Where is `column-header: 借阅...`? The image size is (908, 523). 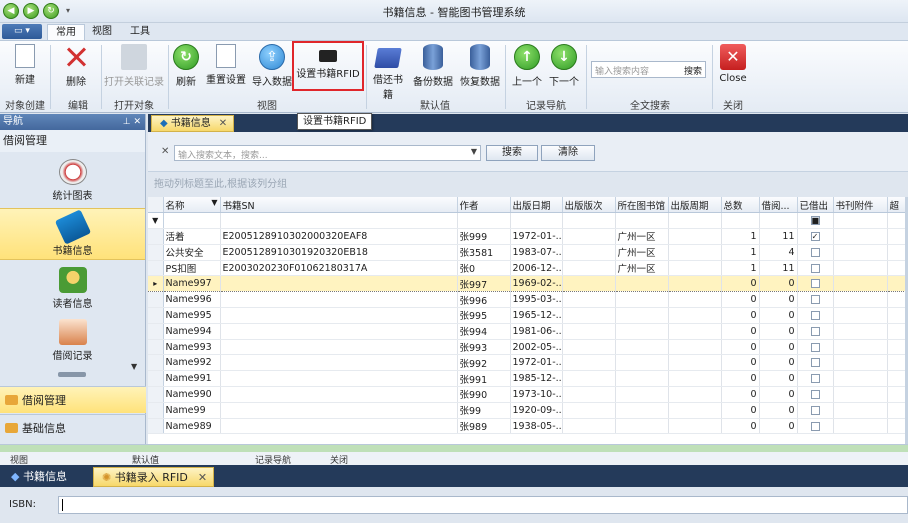 column-header: 借阅... is located at coordinates (778, 205).